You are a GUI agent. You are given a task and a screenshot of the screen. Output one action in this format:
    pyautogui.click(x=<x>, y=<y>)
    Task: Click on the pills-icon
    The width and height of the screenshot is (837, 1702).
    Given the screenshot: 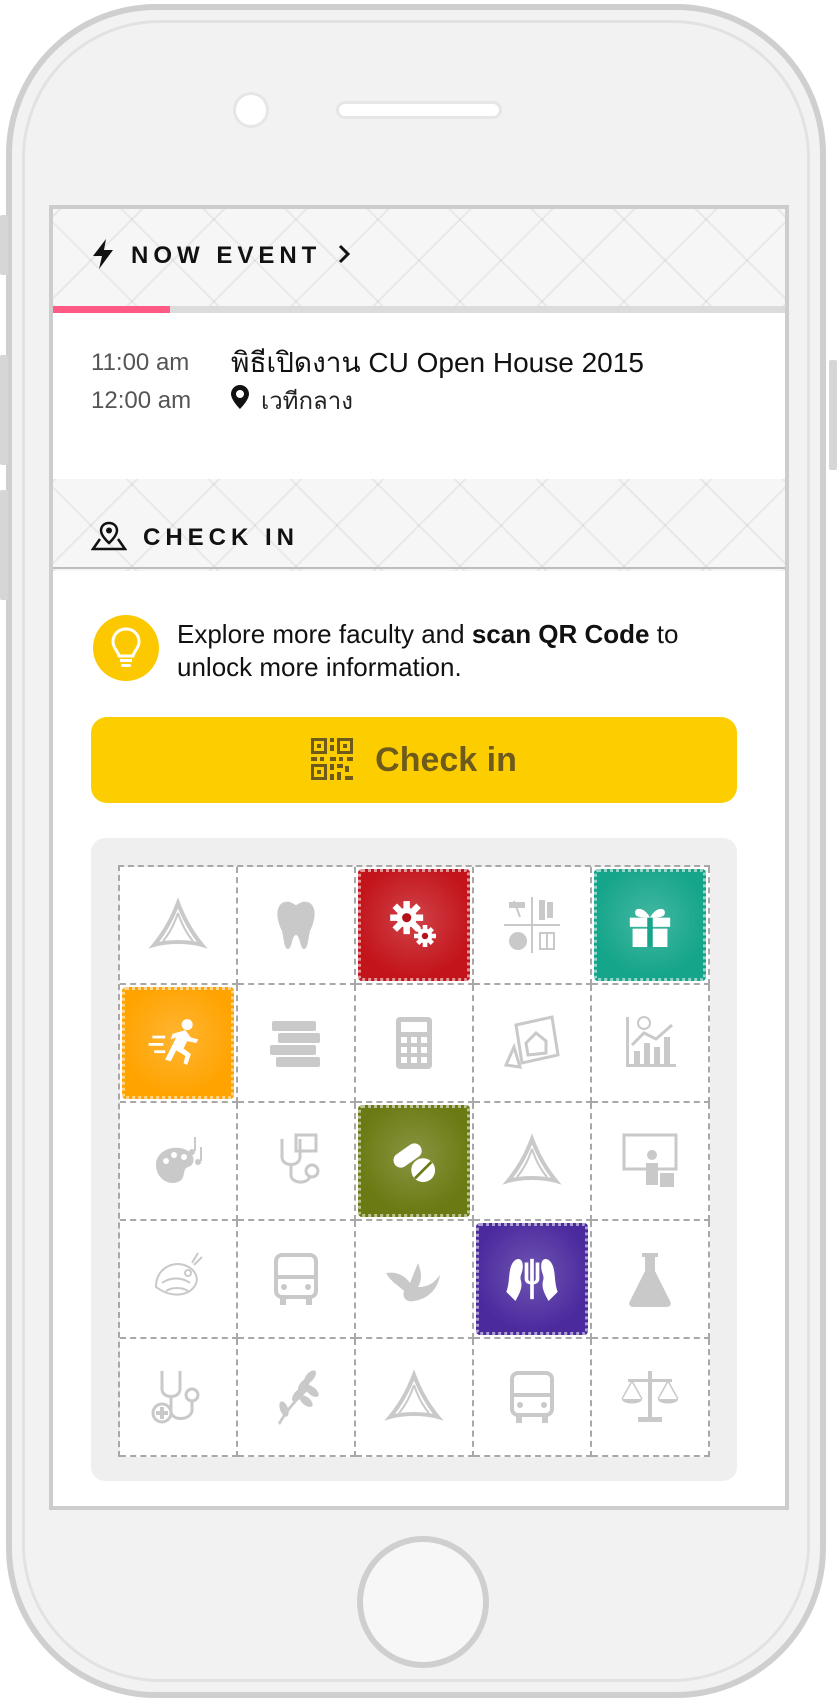 What is the action you would take?
    pyautogui.click(x=414, y=1163)
    